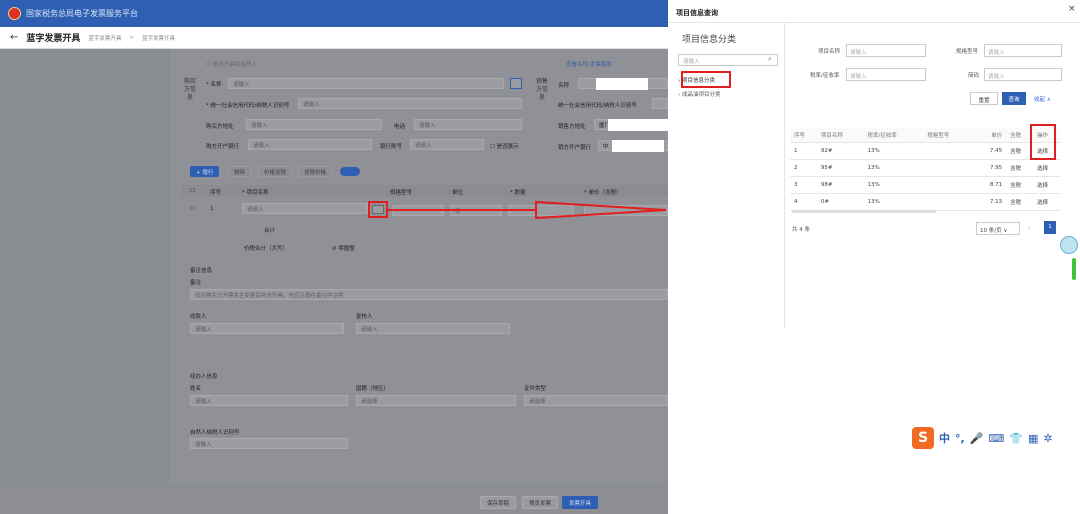 This screenshot has height=514, width=1080. Describe the element at coordinates (580, 502) in the screenshot. I see `issue-invoice-button: 发票开具` at that location.